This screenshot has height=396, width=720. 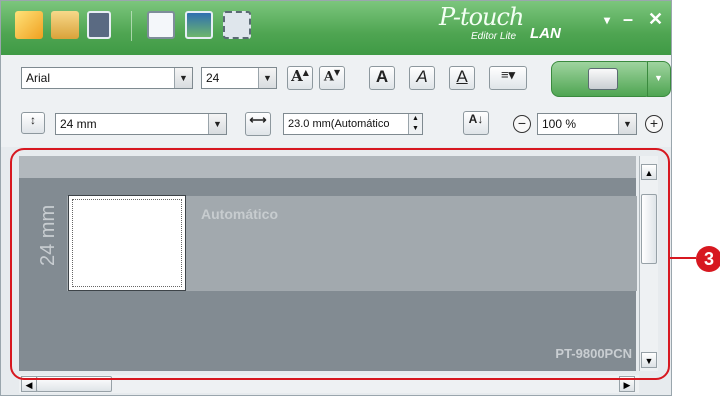 What do you see at coordinates (683, 258) in the screenshot?
I see `callout-leader-line` at bounding box center [683, 258].